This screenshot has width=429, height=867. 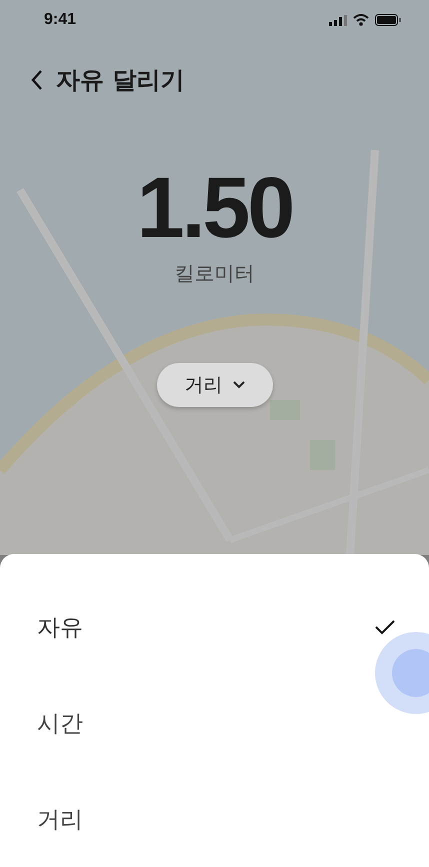 What do you see at coordinates (388, 20) in the screenshot?
I see `battery-icon` at bounding box center [388, 20].